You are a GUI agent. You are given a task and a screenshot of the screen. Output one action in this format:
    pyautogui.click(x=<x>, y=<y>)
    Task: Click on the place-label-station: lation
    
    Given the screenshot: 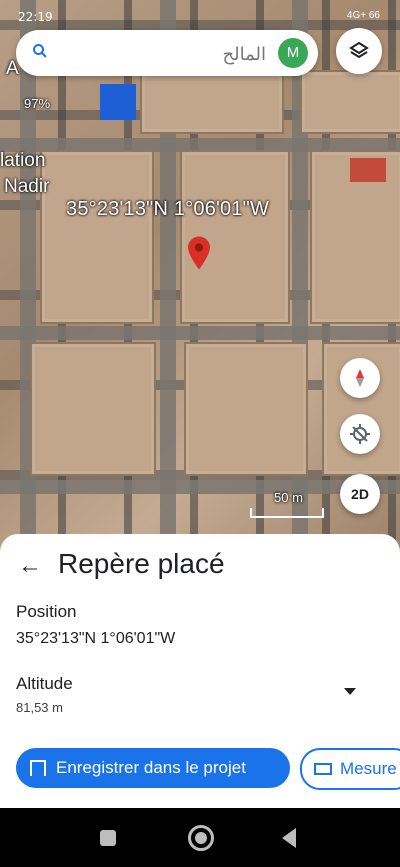 What is the action you would take?
    pyautogui.click(x=23, y=160)
    